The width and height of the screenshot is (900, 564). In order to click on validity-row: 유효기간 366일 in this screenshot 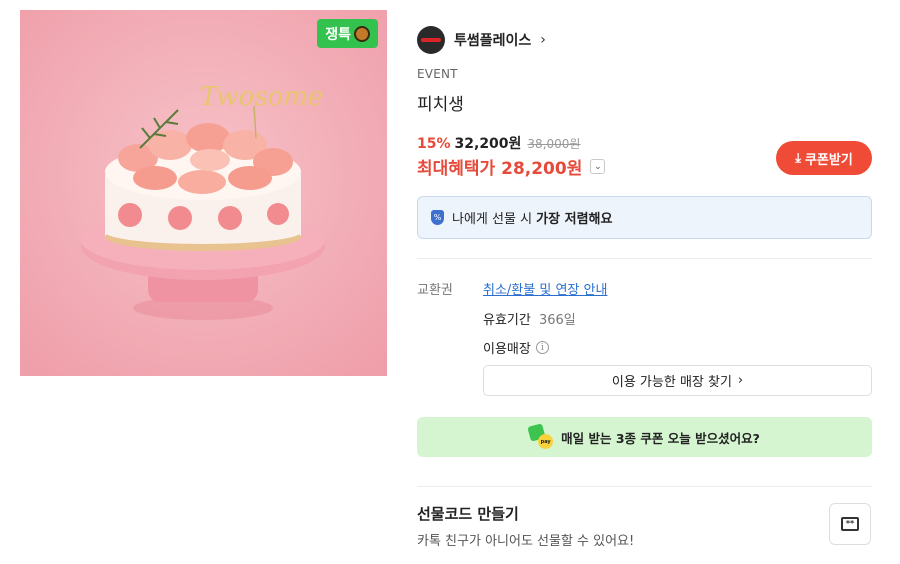, I will do `click(529, 318)`.